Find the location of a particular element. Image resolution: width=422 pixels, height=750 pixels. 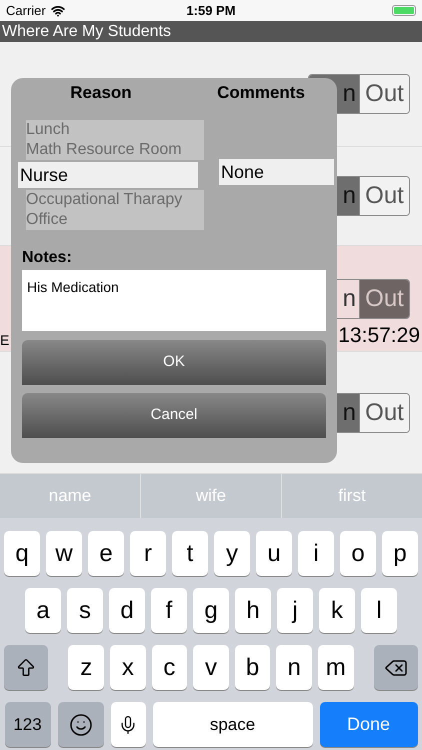

column-header: Reason is located at coordinates (101, 93).